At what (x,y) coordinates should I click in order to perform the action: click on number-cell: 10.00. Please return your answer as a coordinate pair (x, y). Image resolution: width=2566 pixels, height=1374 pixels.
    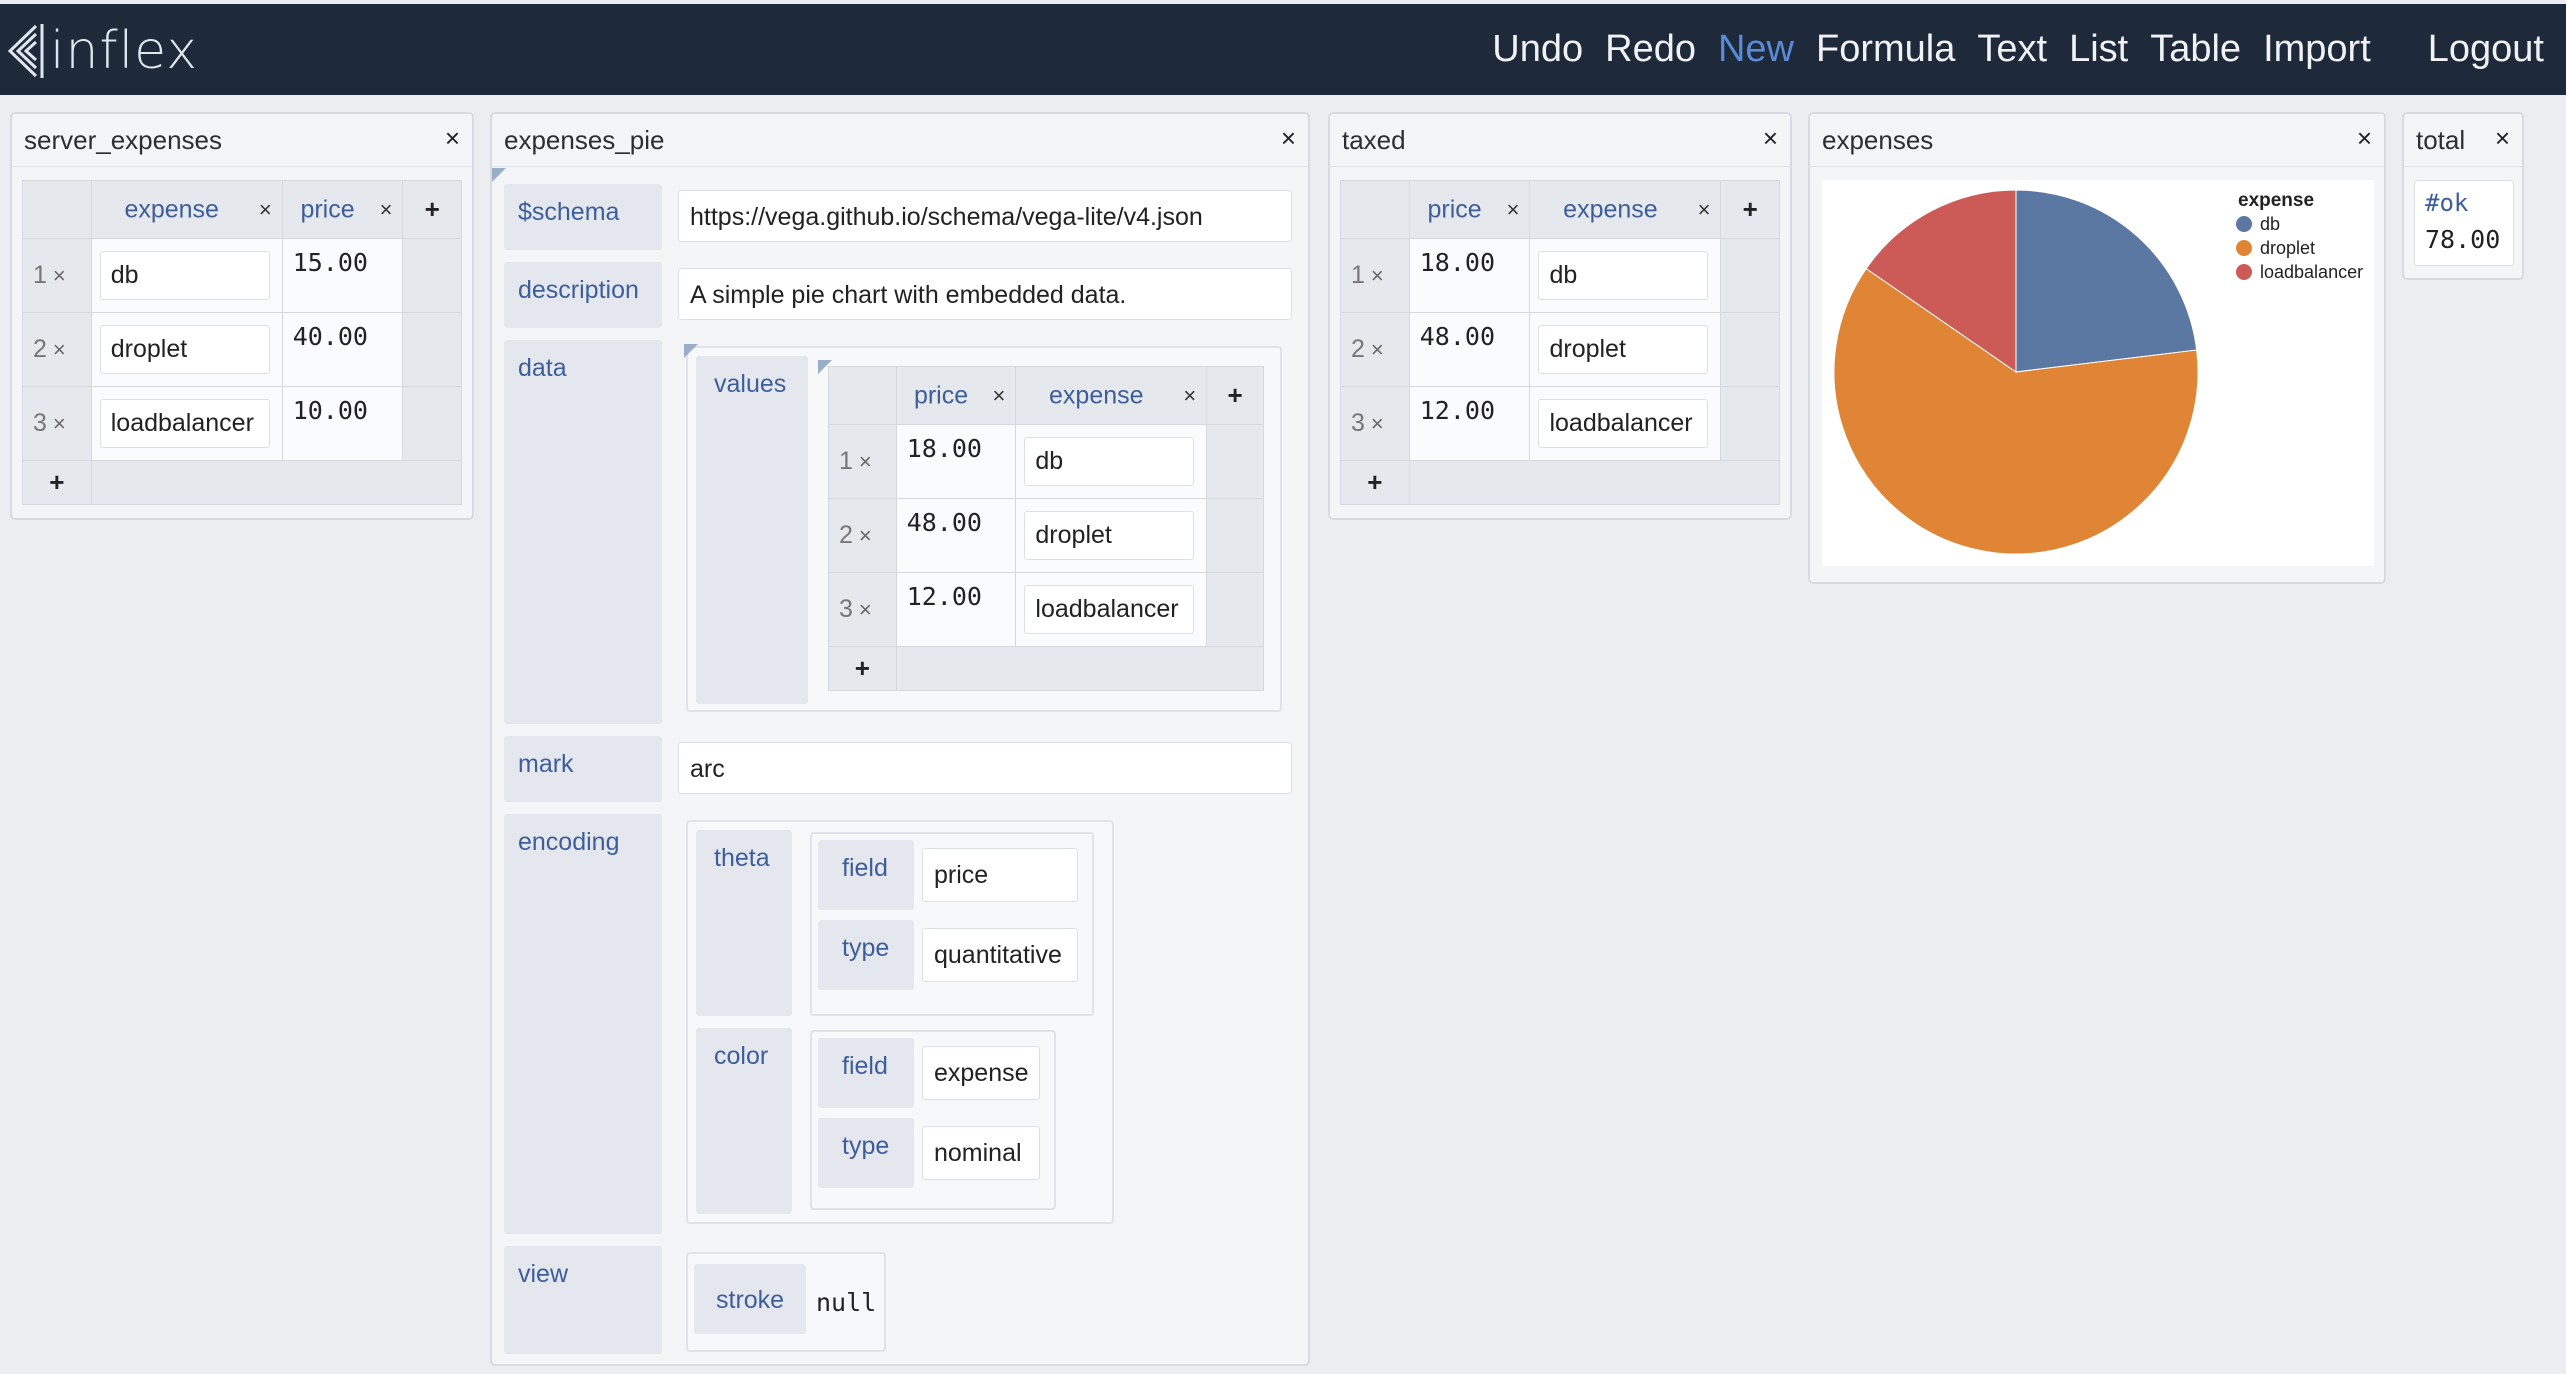
    Looking at the image, I should click on (342, 423).